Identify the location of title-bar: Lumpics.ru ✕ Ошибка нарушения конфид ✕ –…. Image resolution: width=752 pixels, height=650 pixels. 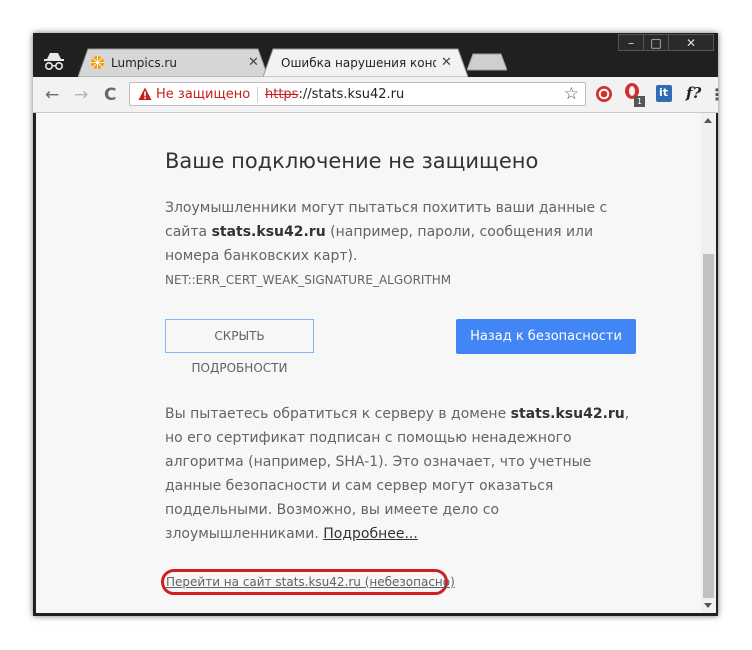
(375, 55).